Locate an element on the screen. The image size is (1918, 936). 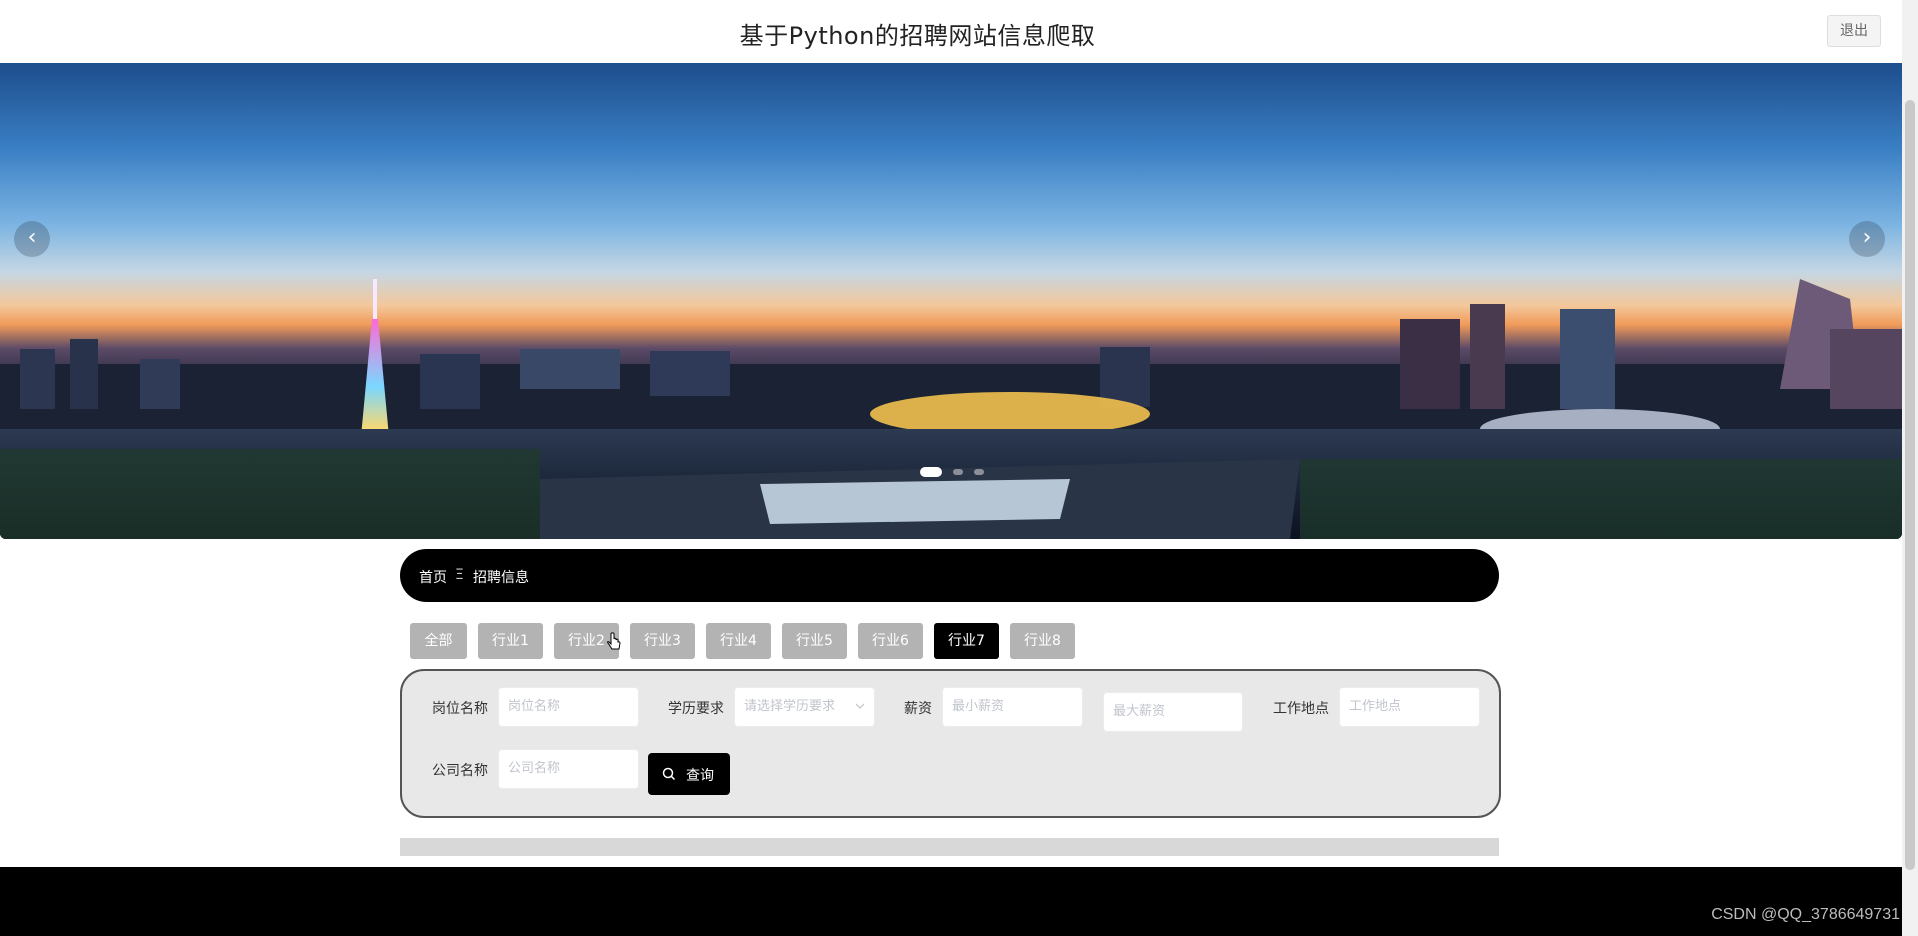
carousel-prev-button: ‹ is located at coordinates (32, 239).